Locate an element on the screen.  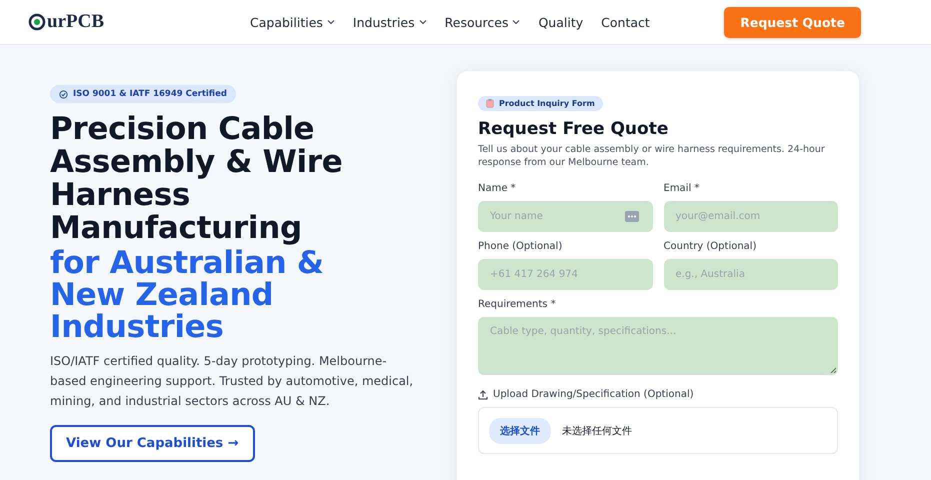
form-title: Request Free Quote is located at coordinates (574, 129).